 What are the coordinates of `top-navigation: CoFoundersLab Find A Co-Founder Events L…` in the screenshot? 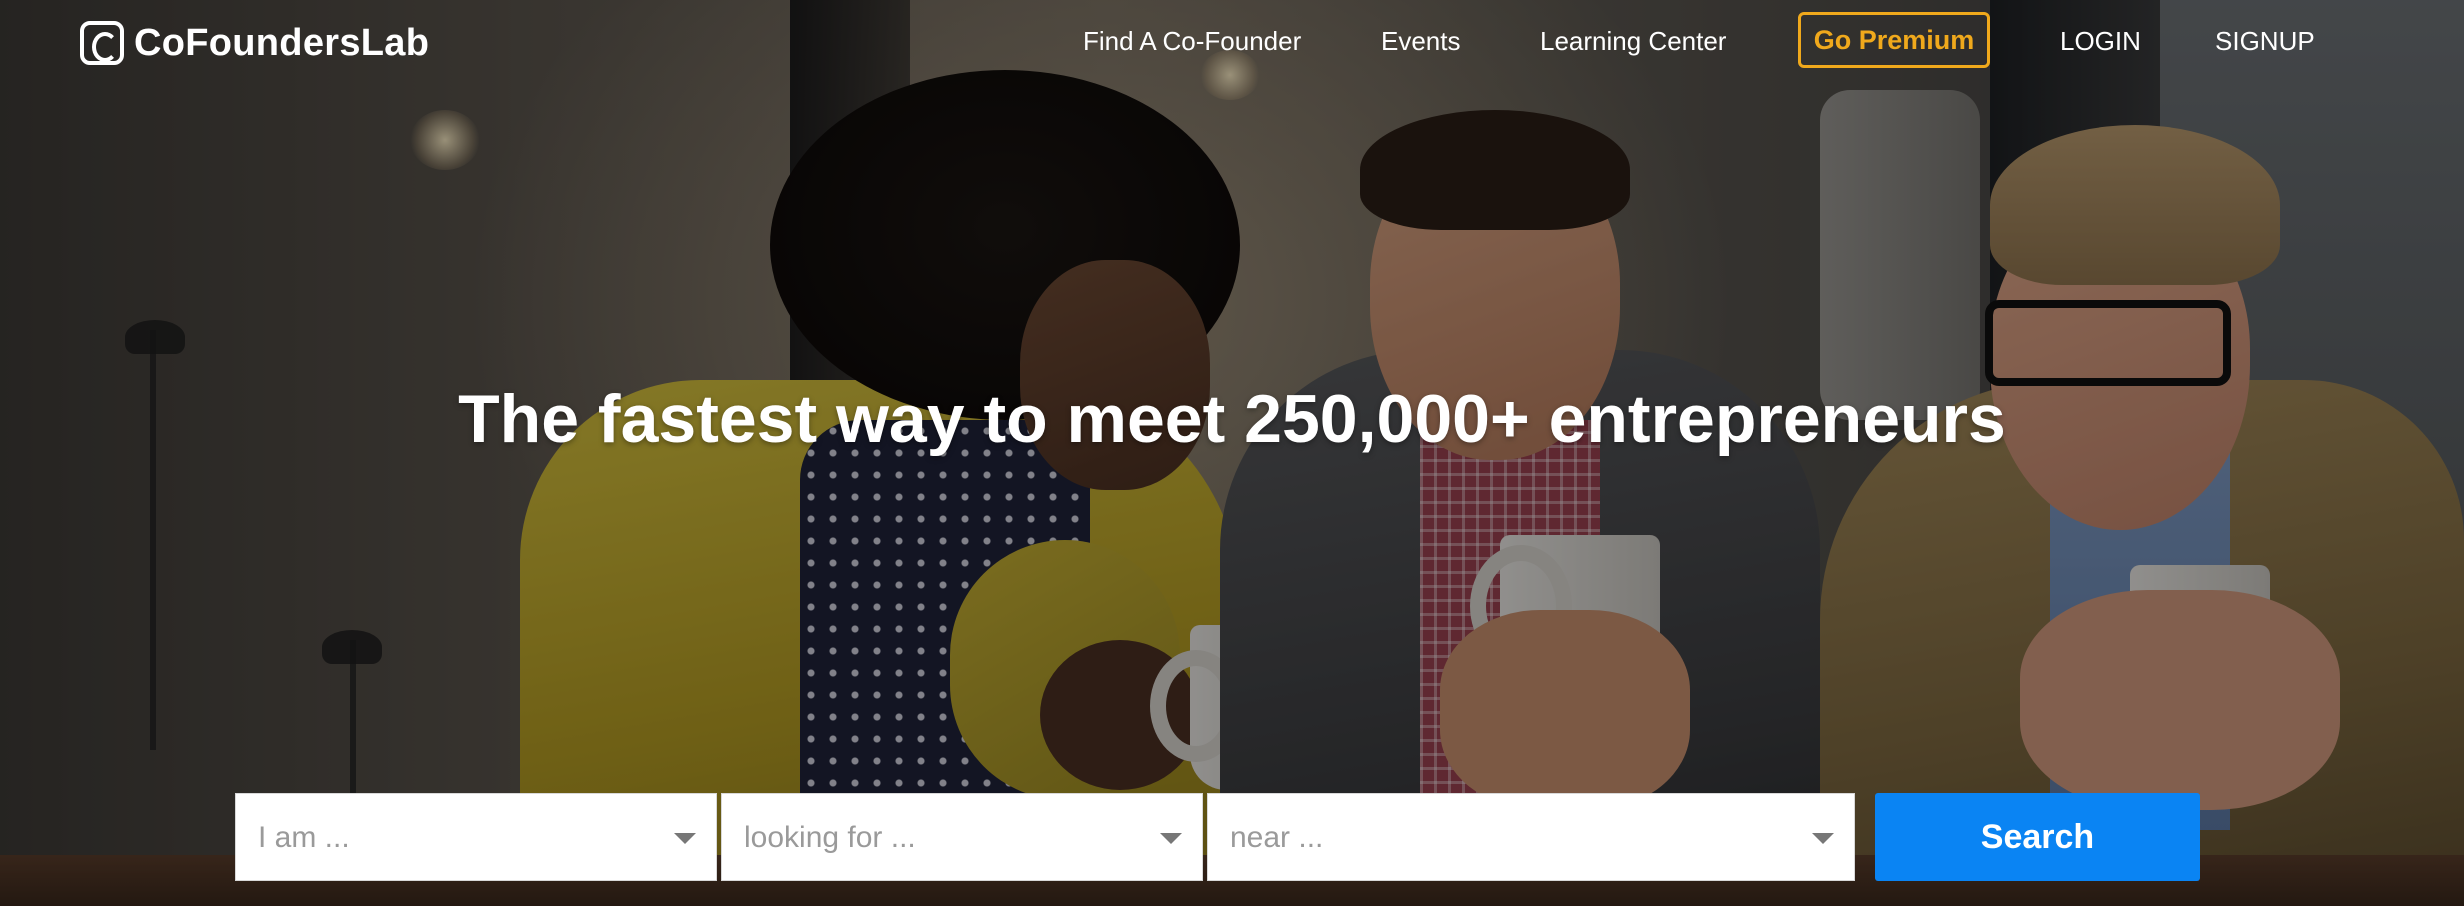 It's located at (1232, 41).